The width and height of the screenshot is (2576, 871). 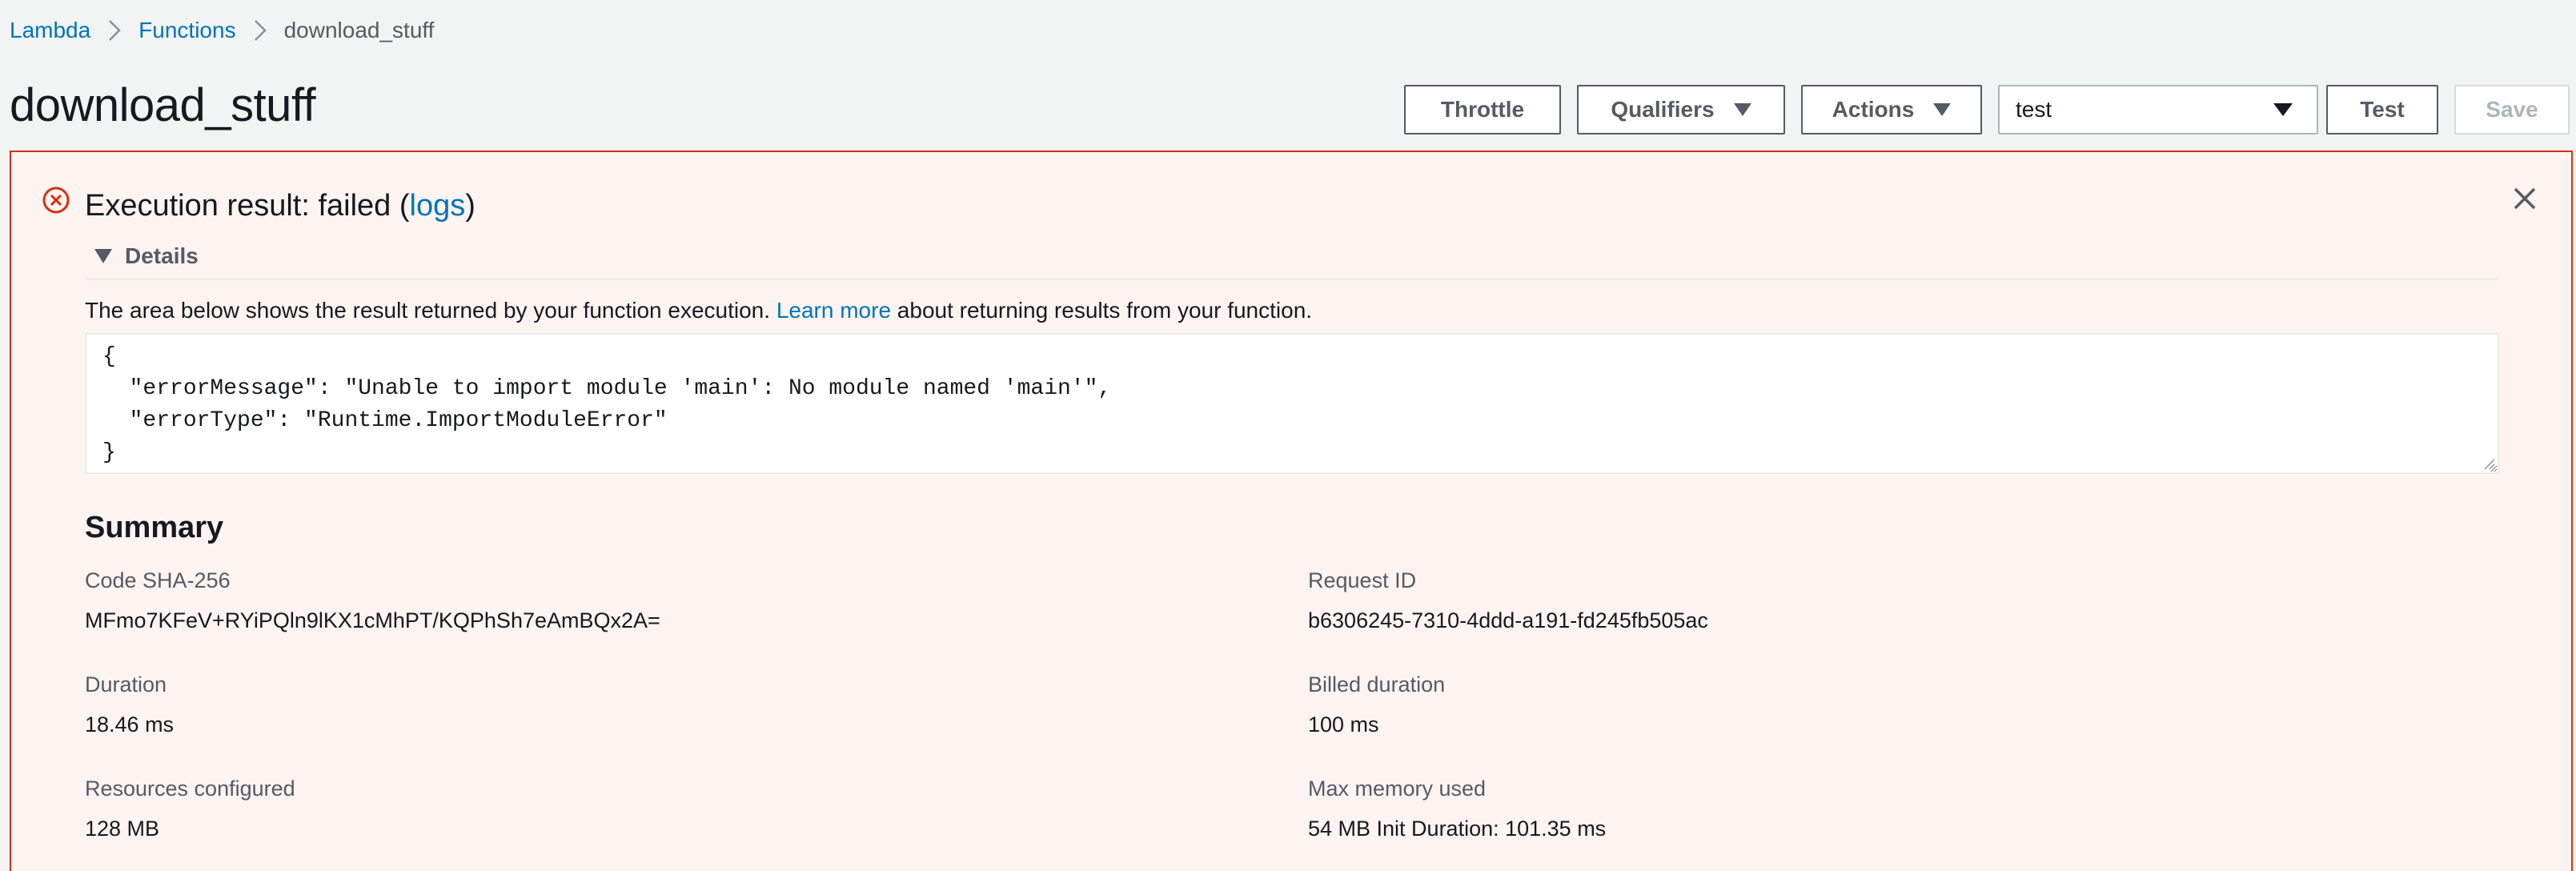 What do you see at coordinates (1663, 109) in the screenshot?
I see `qualifiers-button-label: Qualifiers` at bounding box center [1663, 109].